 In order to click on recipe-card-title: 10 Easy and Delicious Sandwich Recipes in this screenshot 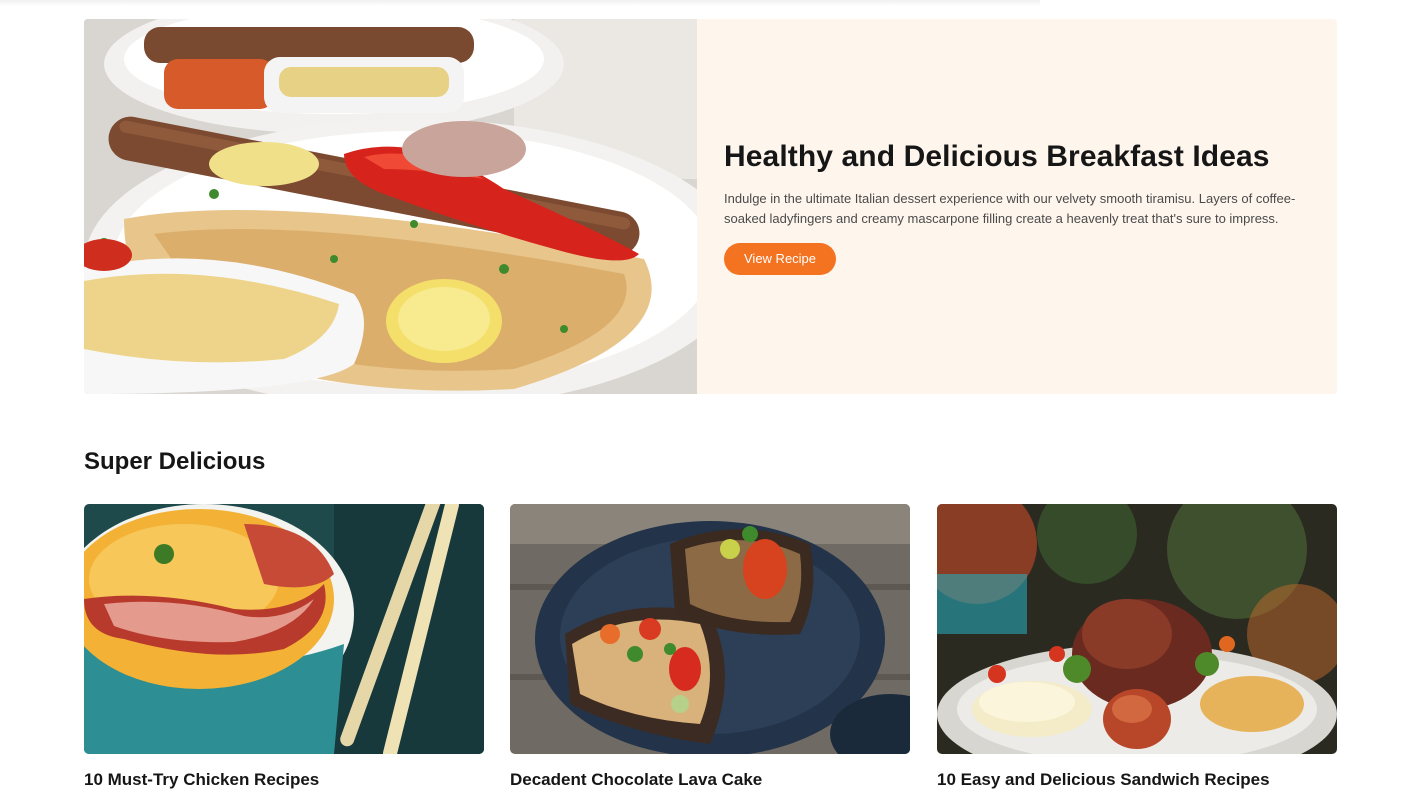, I will do `click(1137, 780)`.